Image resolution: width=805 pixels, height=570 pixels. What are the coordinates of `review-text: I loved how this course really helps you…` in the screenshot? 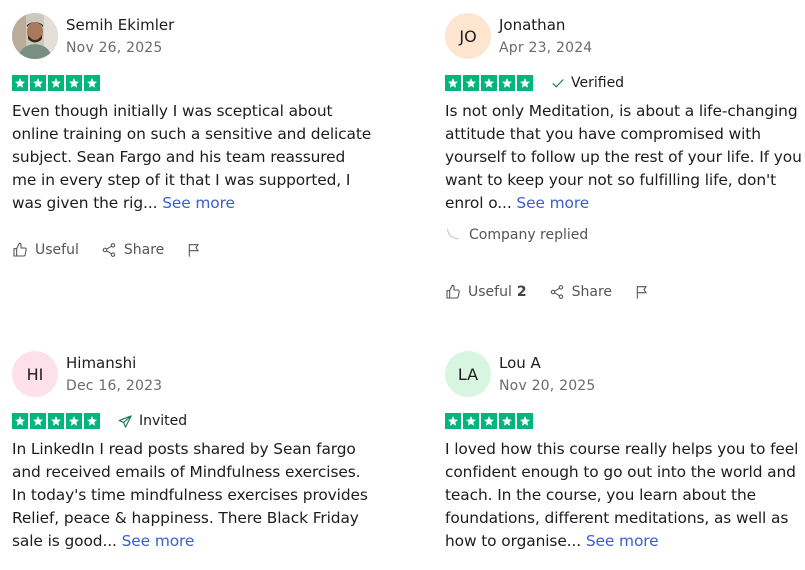 It's located at (625, 495).